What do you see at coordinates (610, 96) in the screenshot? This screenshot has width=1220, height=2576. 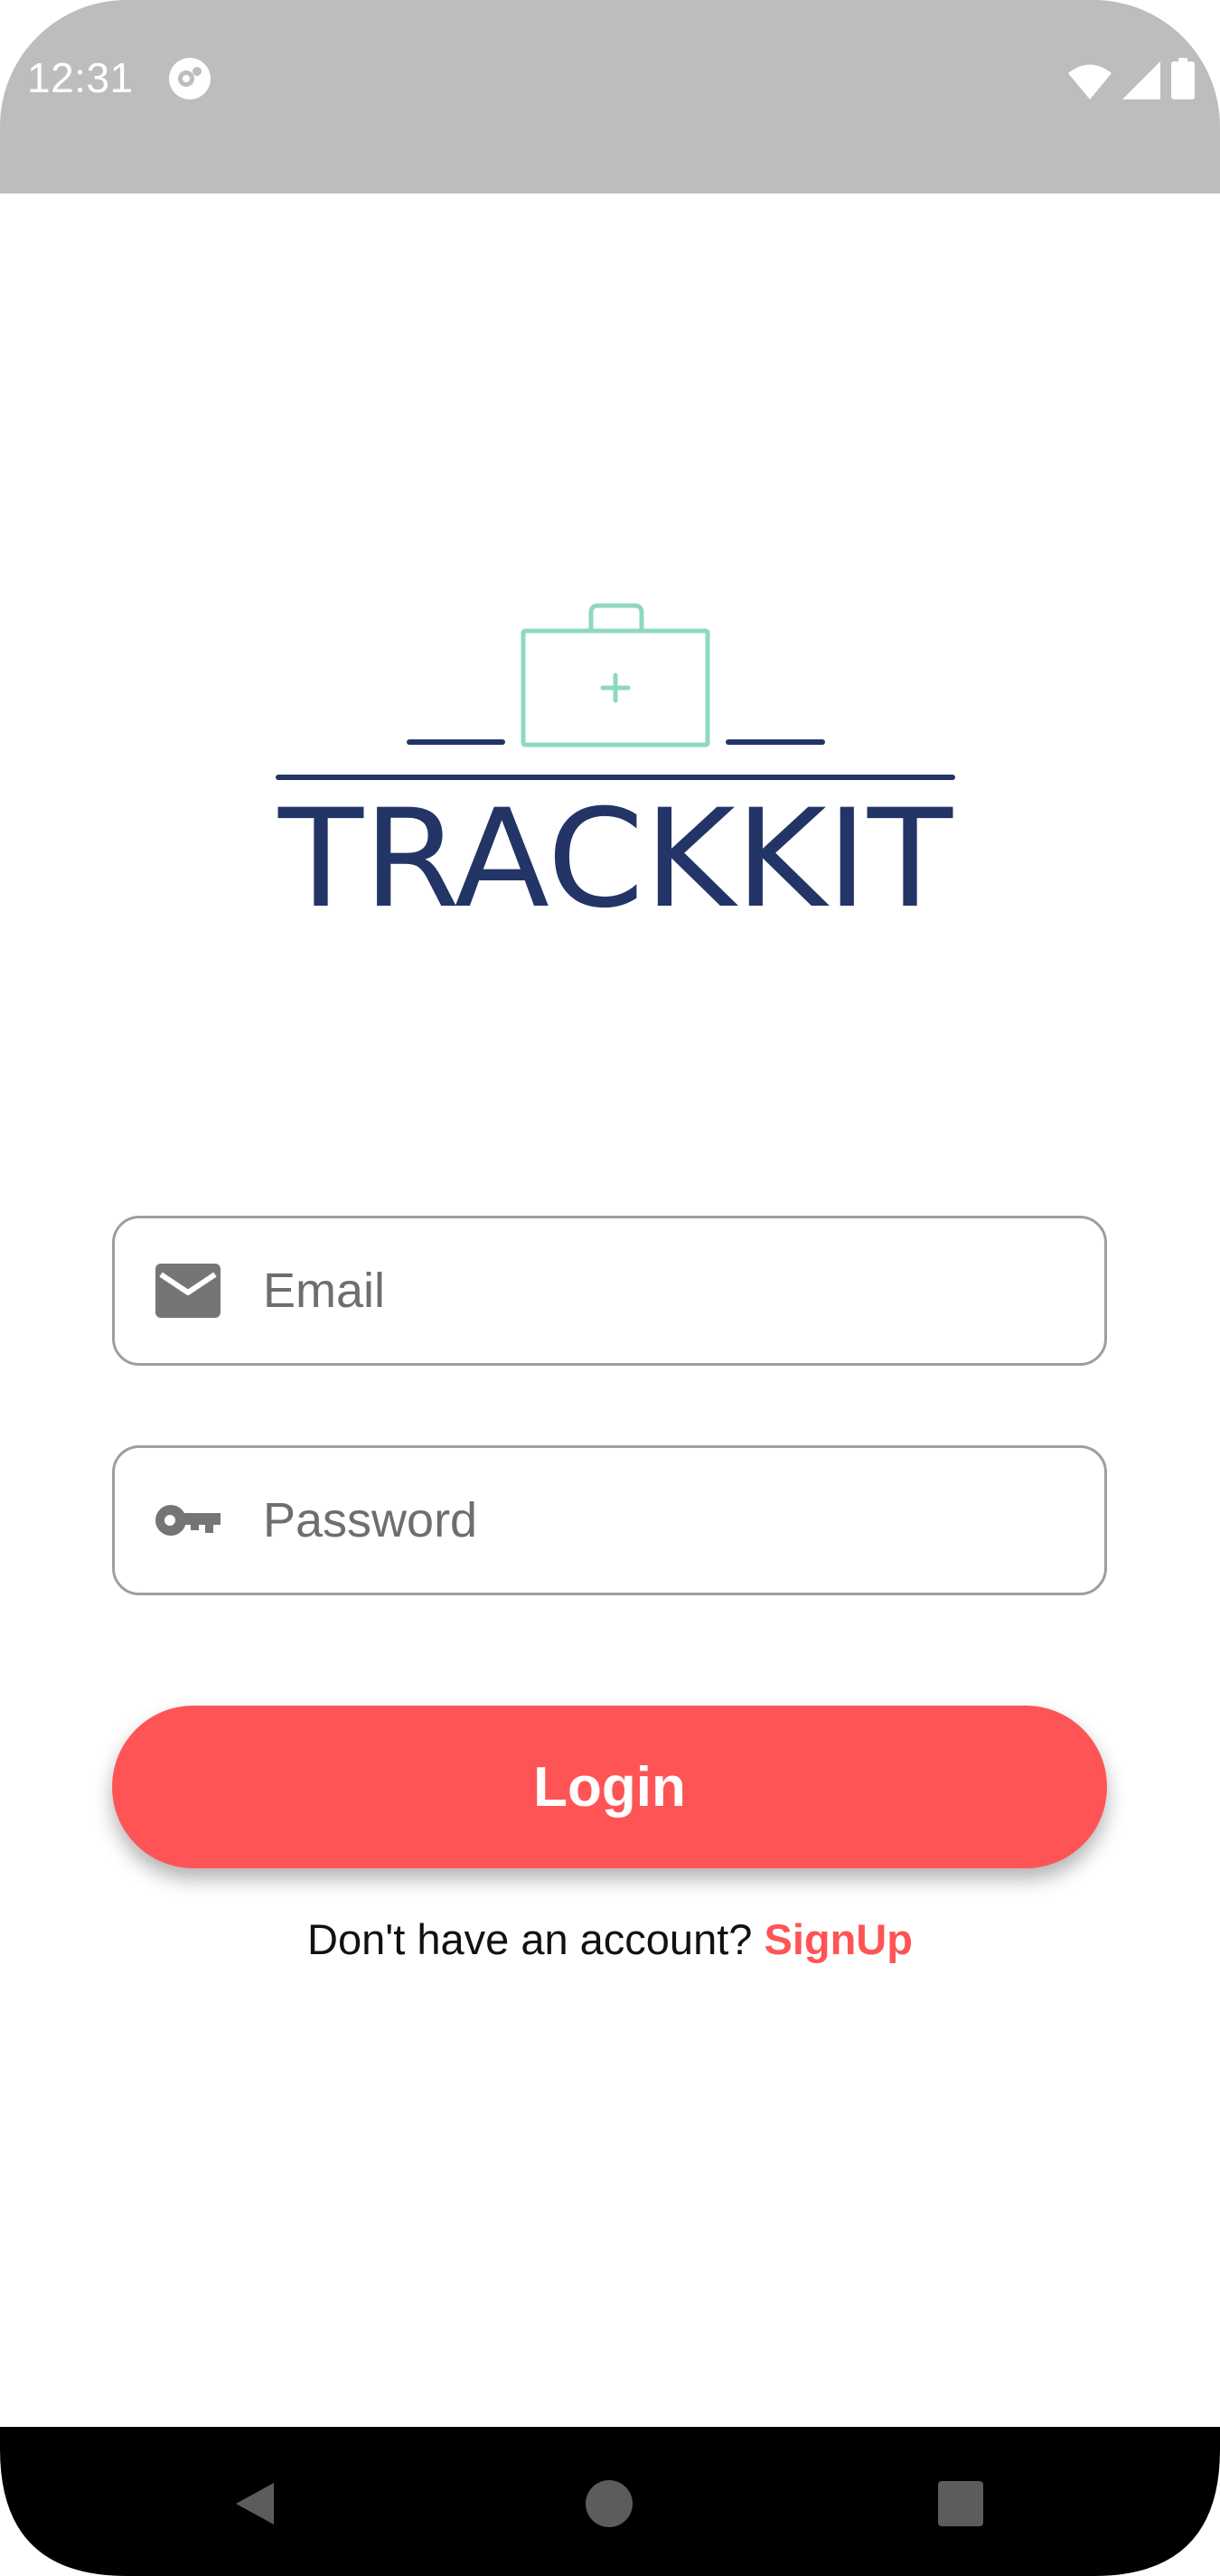 I see `status-bar: 12:31` at bounding box center [610, 96].